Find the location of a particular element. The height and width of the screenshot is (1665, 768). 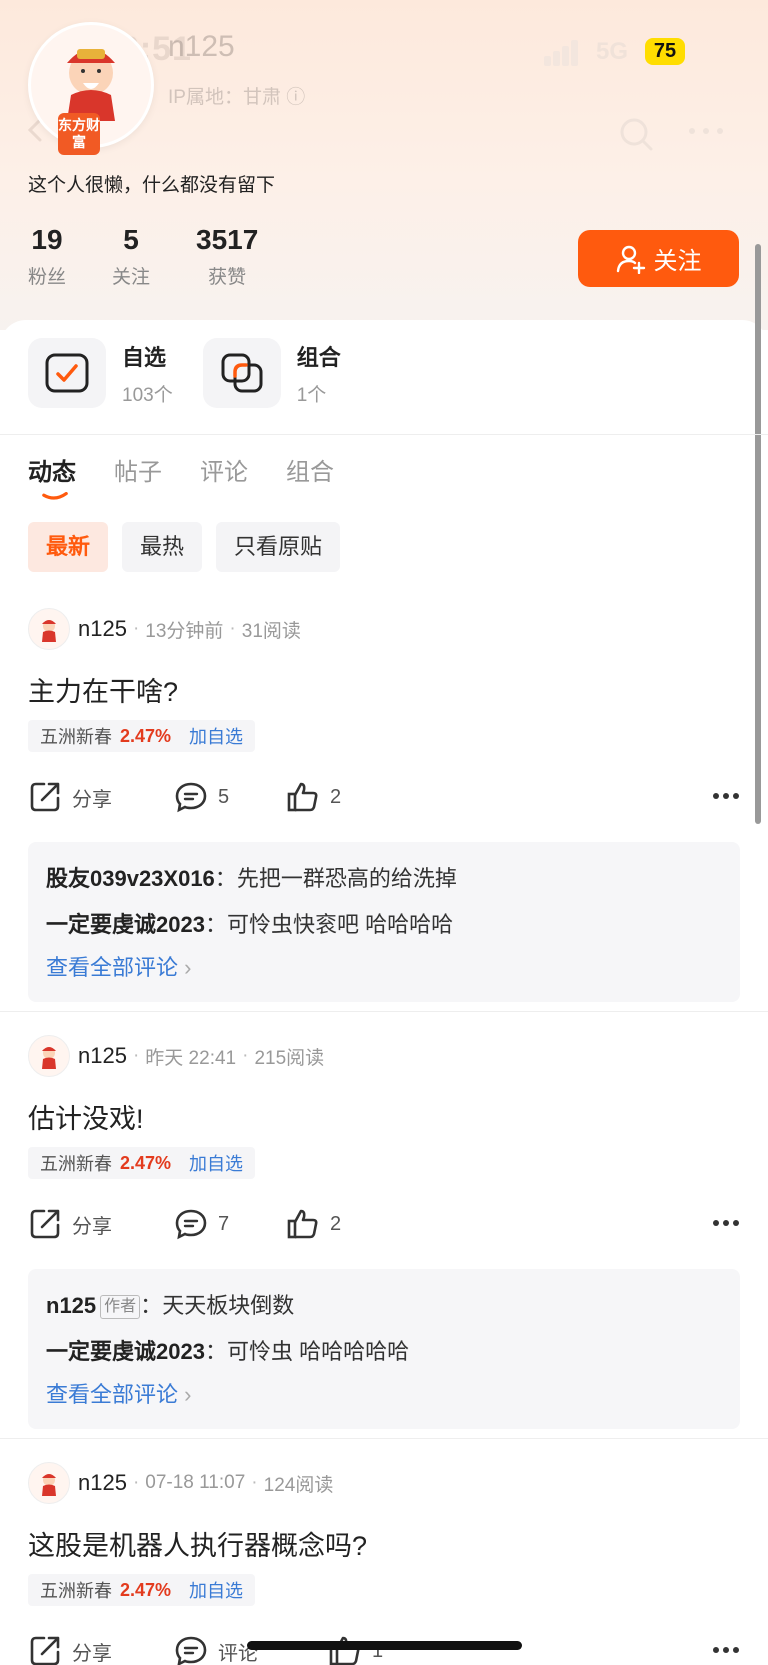

comment-button: 5 is located at coordinates (201, 797).